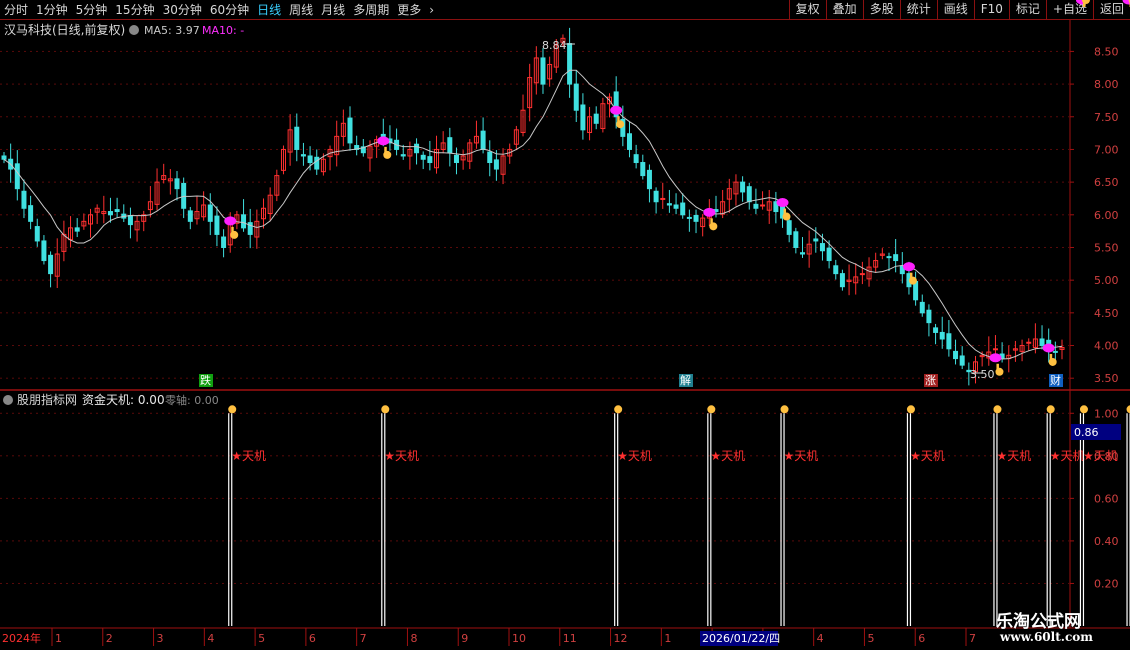 The image size is (1130, 650). I want to click on month-label: 7, so click(363, 638).